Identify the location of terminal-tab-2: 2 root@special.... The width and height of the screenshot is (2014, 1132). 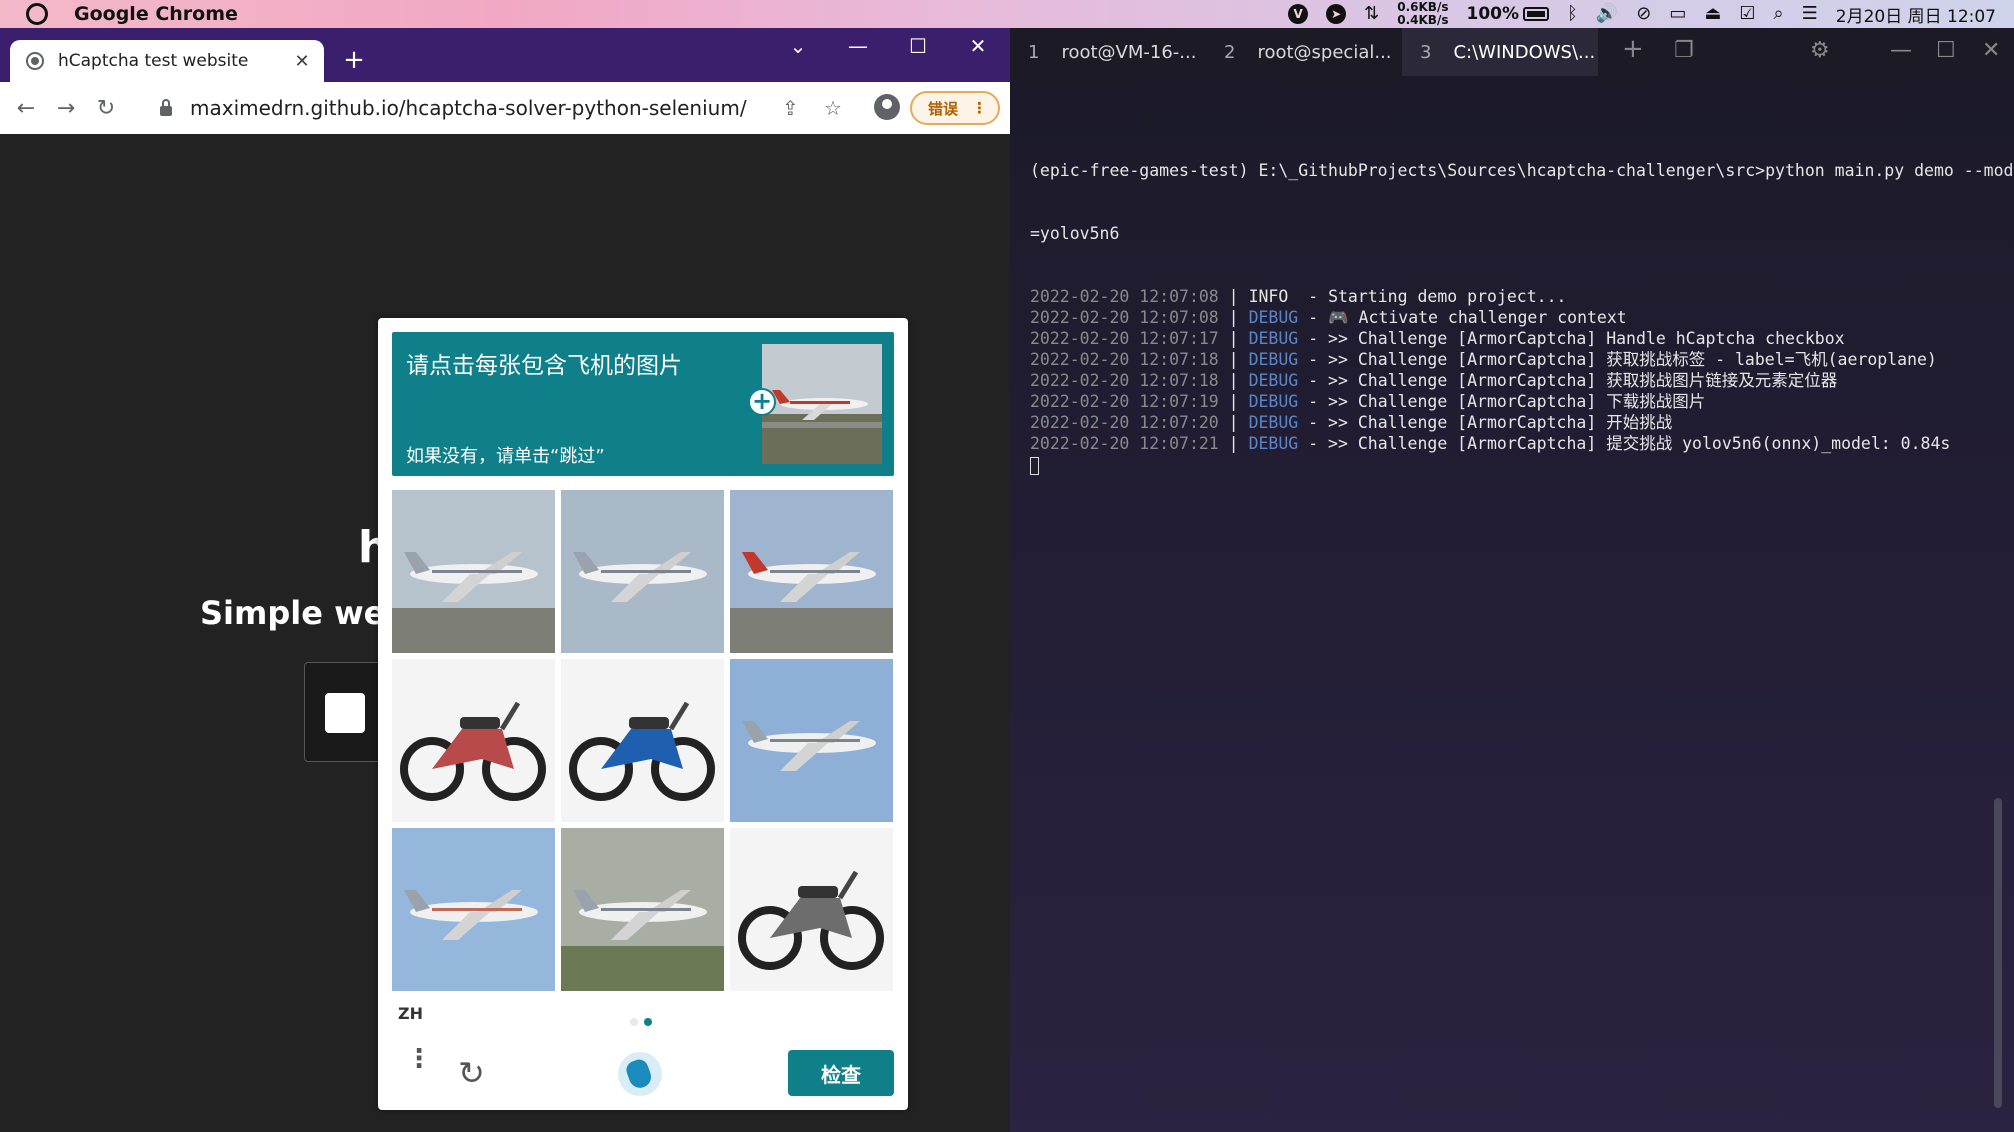
(1301, 52).